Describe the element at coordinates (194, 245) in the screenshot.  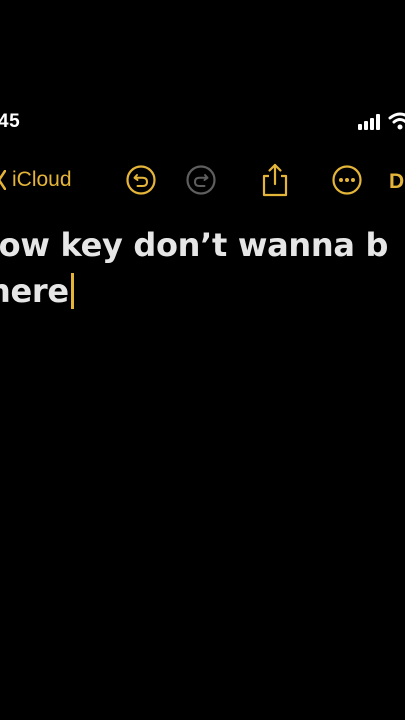
I see `note-line: low key don’t wanna b` at that location.